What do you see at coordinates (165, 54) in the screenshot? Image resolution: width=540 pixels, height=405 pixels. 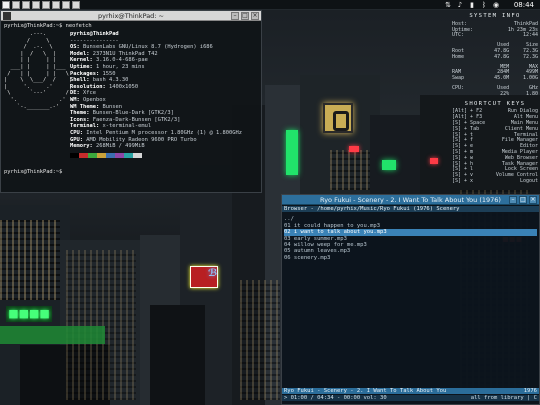 I see `info-row: Model: 2373N1U ThinkPad T42` at bounding box center [165, 54].